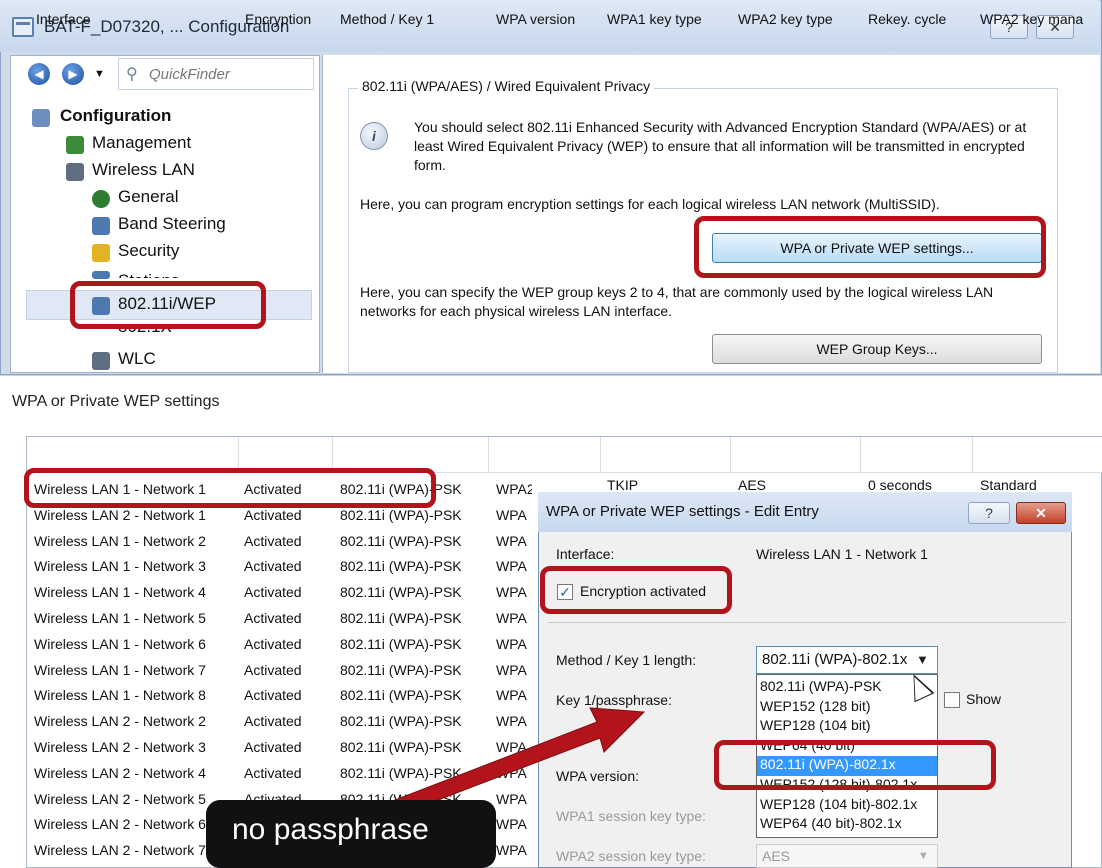 This screenshot has height=868, width=1102. I want to click on annotation-callout-text: no passphrase, so click(330, 829).